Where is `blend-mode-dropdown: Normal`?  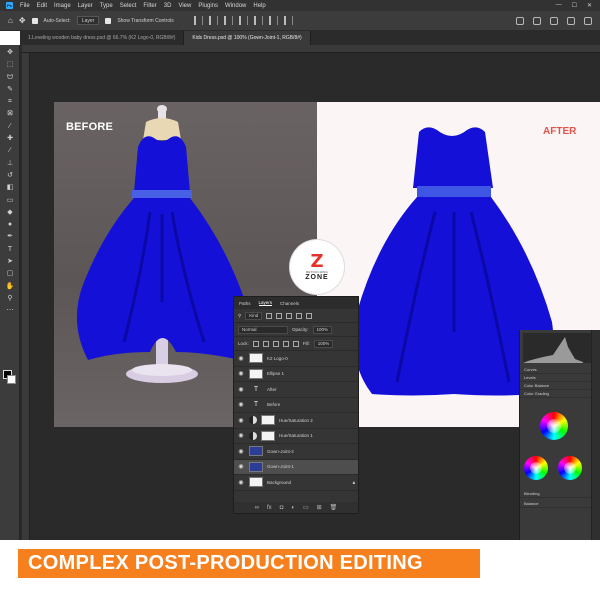 blend-mode-dropdown: Normal is located at coordinates (263, 329).